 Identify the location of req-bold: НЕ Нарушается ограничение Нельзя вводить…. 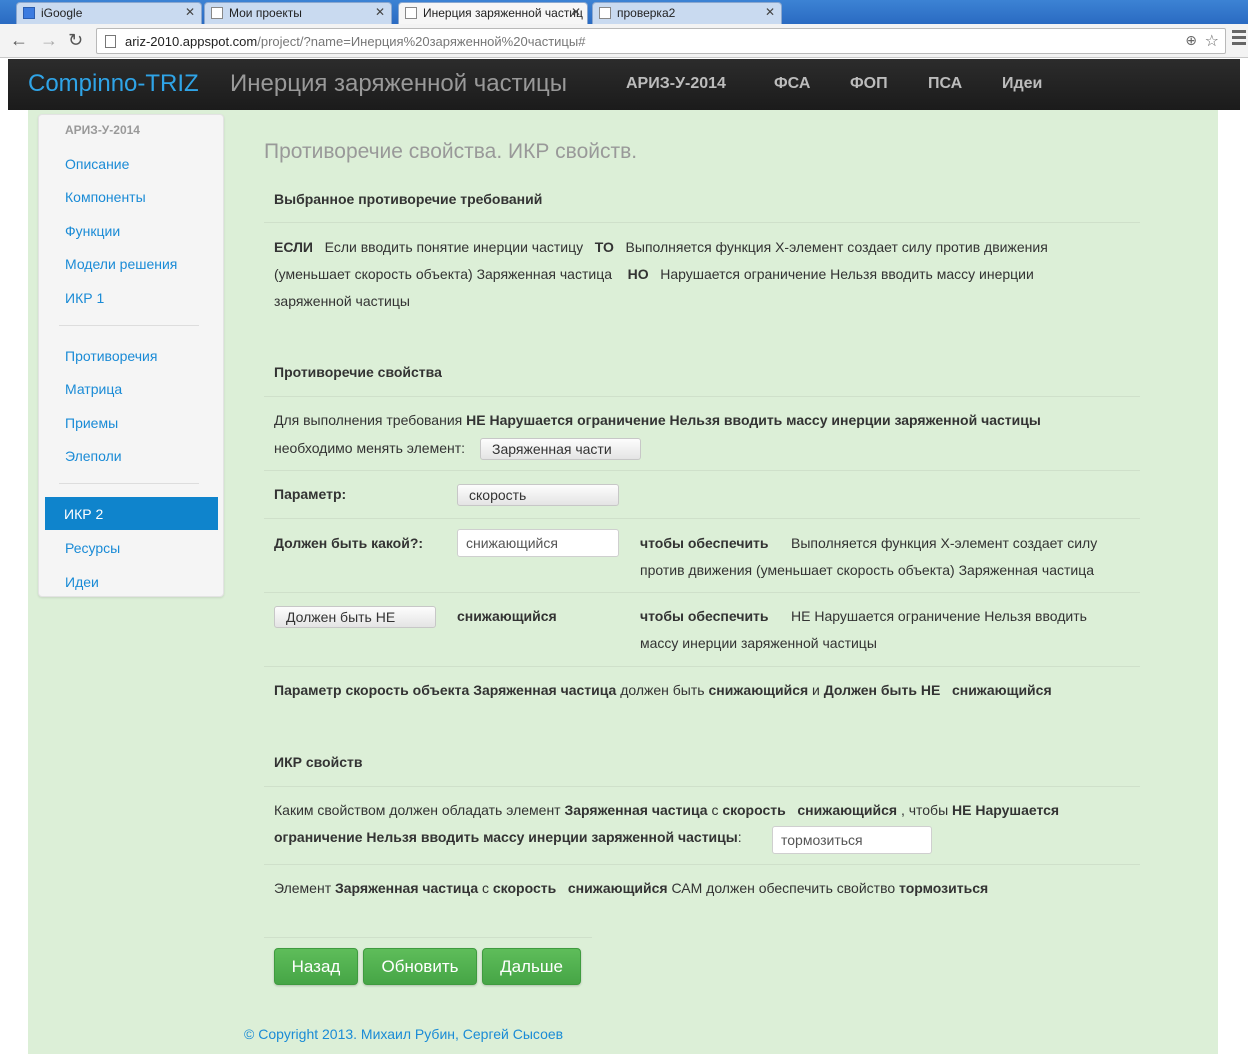
(753, 420).